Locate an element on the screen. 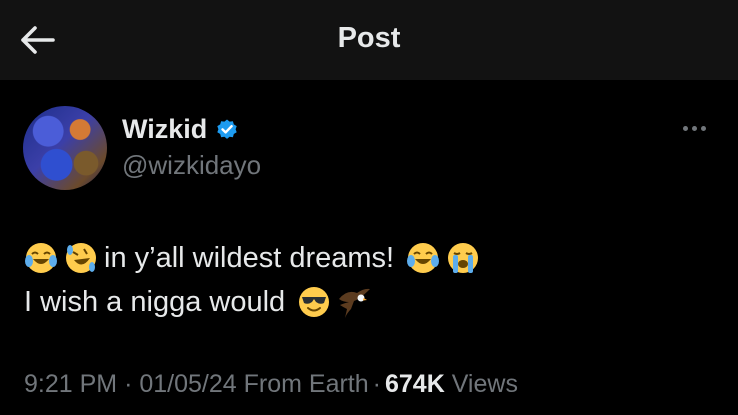  page-title: Post is located at coordinates (369, 38).